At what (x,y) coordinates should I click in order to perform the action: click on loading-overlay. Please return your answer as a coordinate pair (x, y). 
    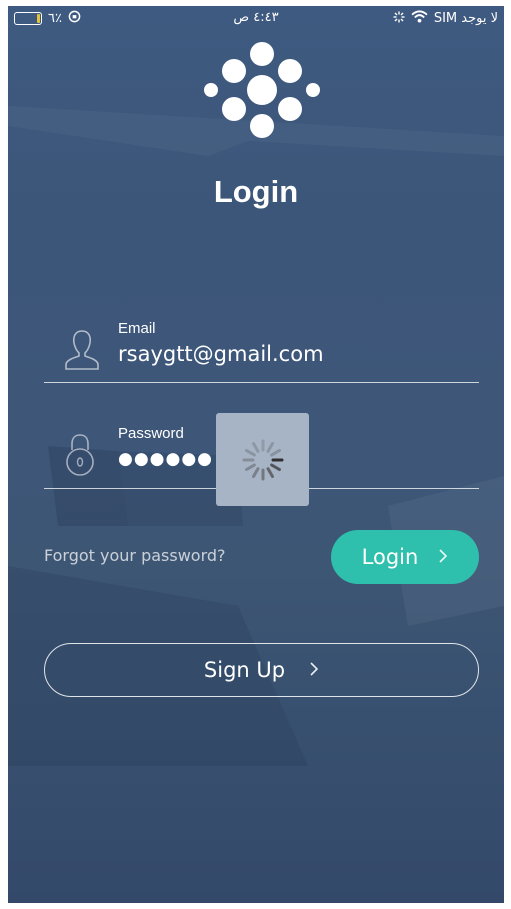
    Looking at the image, I should click on (262, 459).